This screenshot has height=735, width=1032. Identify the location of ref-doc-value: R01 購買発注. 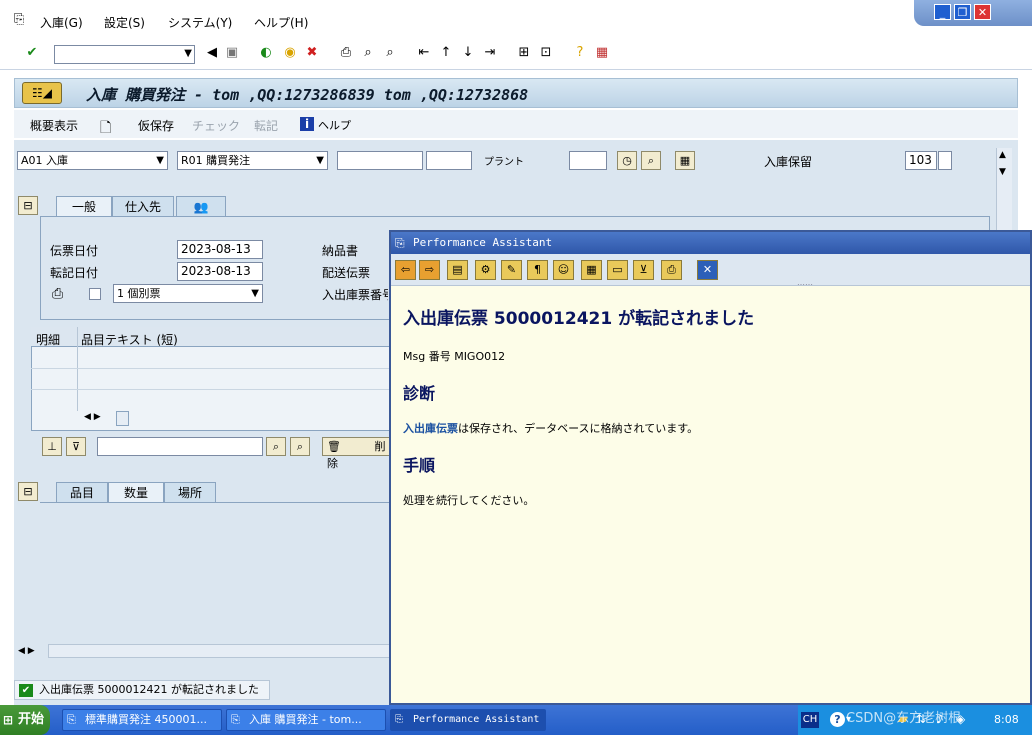
(216, 160).